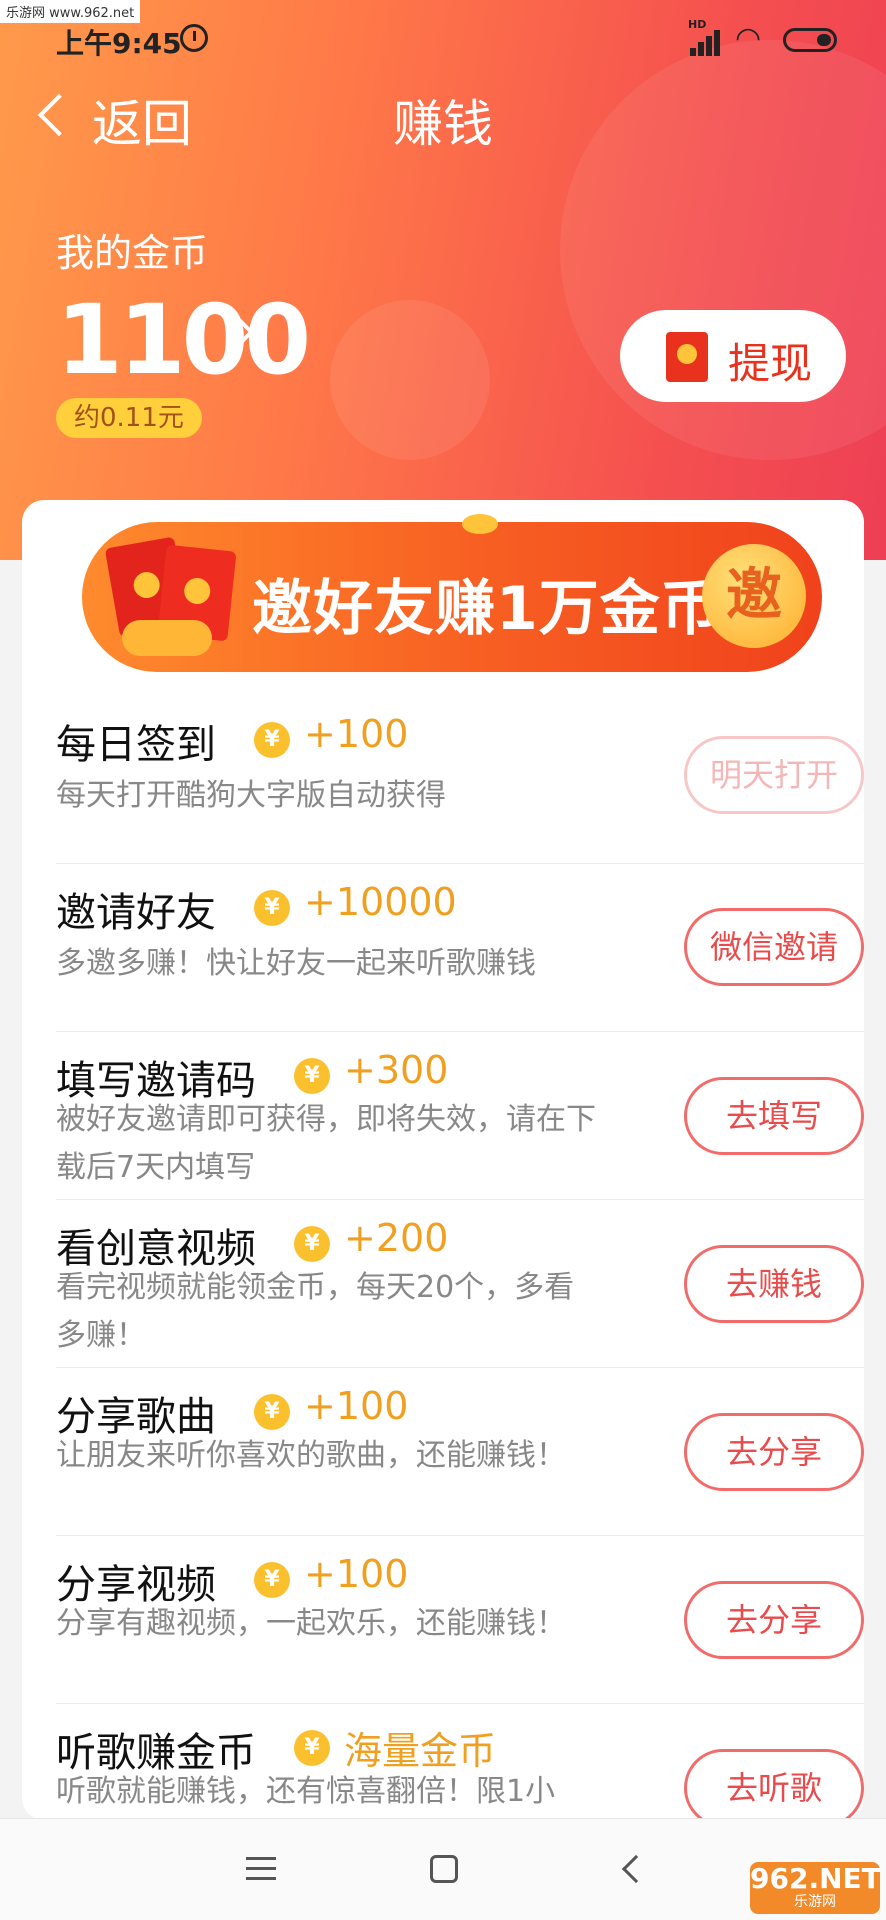  What do you see at coordinates (815, 1902) in the screenshot?
I see `watermark-sub: 乐游网` at bounding box center [815, 1902].